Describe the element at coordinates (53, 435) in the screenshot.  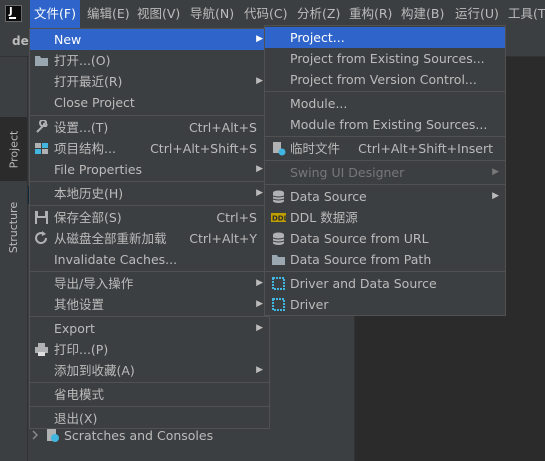
I see `scratches-icon` at that location.